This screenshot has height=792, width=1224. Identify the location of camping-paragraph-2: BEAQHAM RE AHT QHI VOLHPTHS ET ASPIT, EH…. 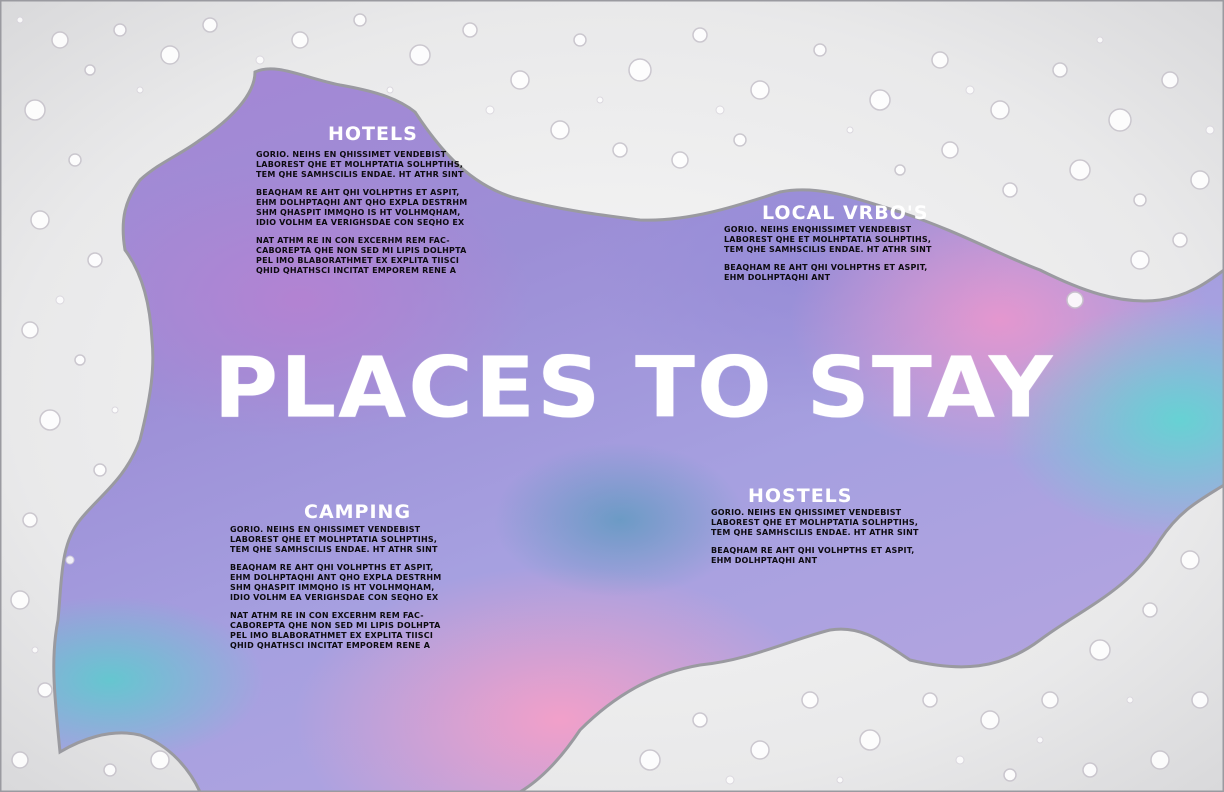
(336, 582).